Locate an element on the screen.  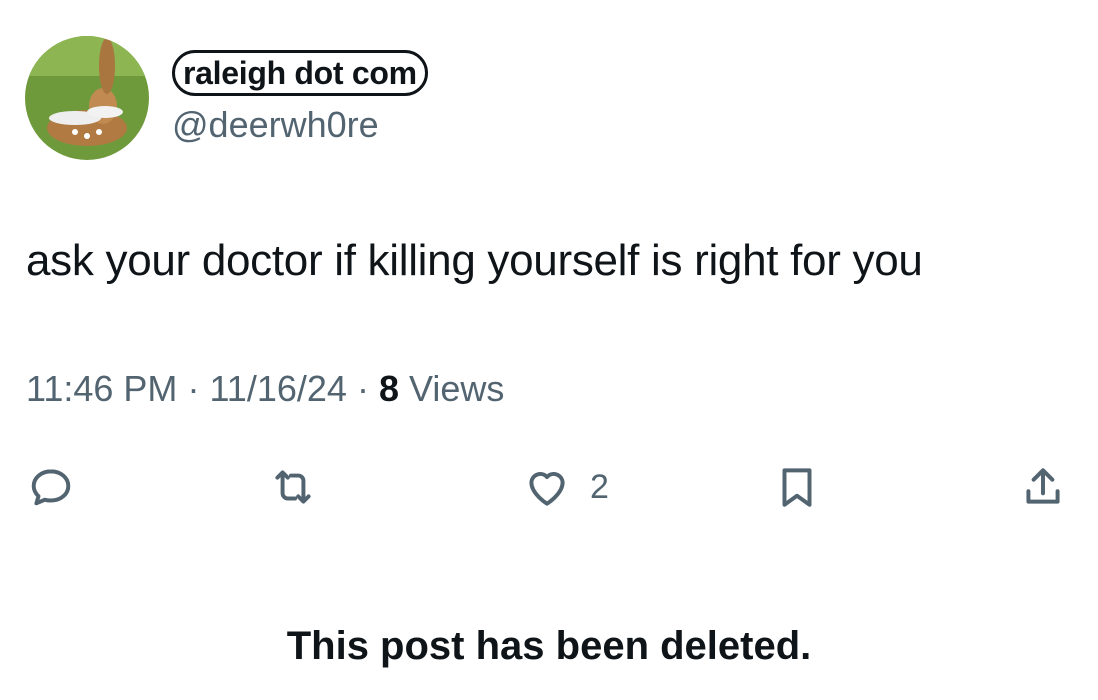
avatar is located at coordinates (87, 98).